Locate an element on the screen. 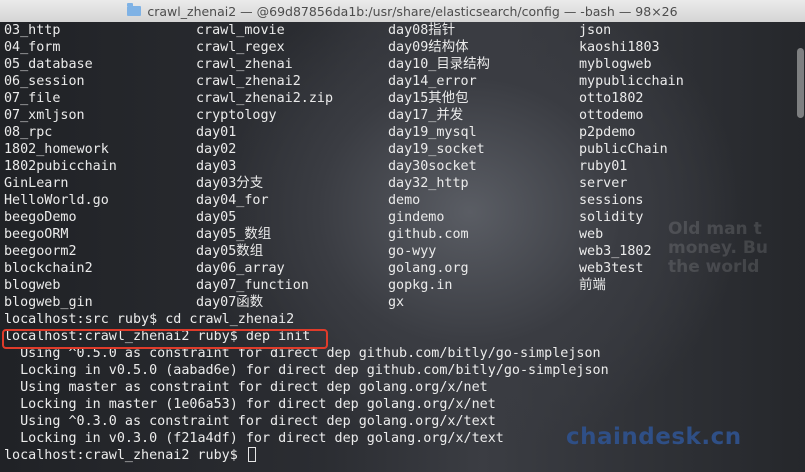 The image size is (805, 472). listing-entry: beegoDemo is located at coordinates (40, 217).